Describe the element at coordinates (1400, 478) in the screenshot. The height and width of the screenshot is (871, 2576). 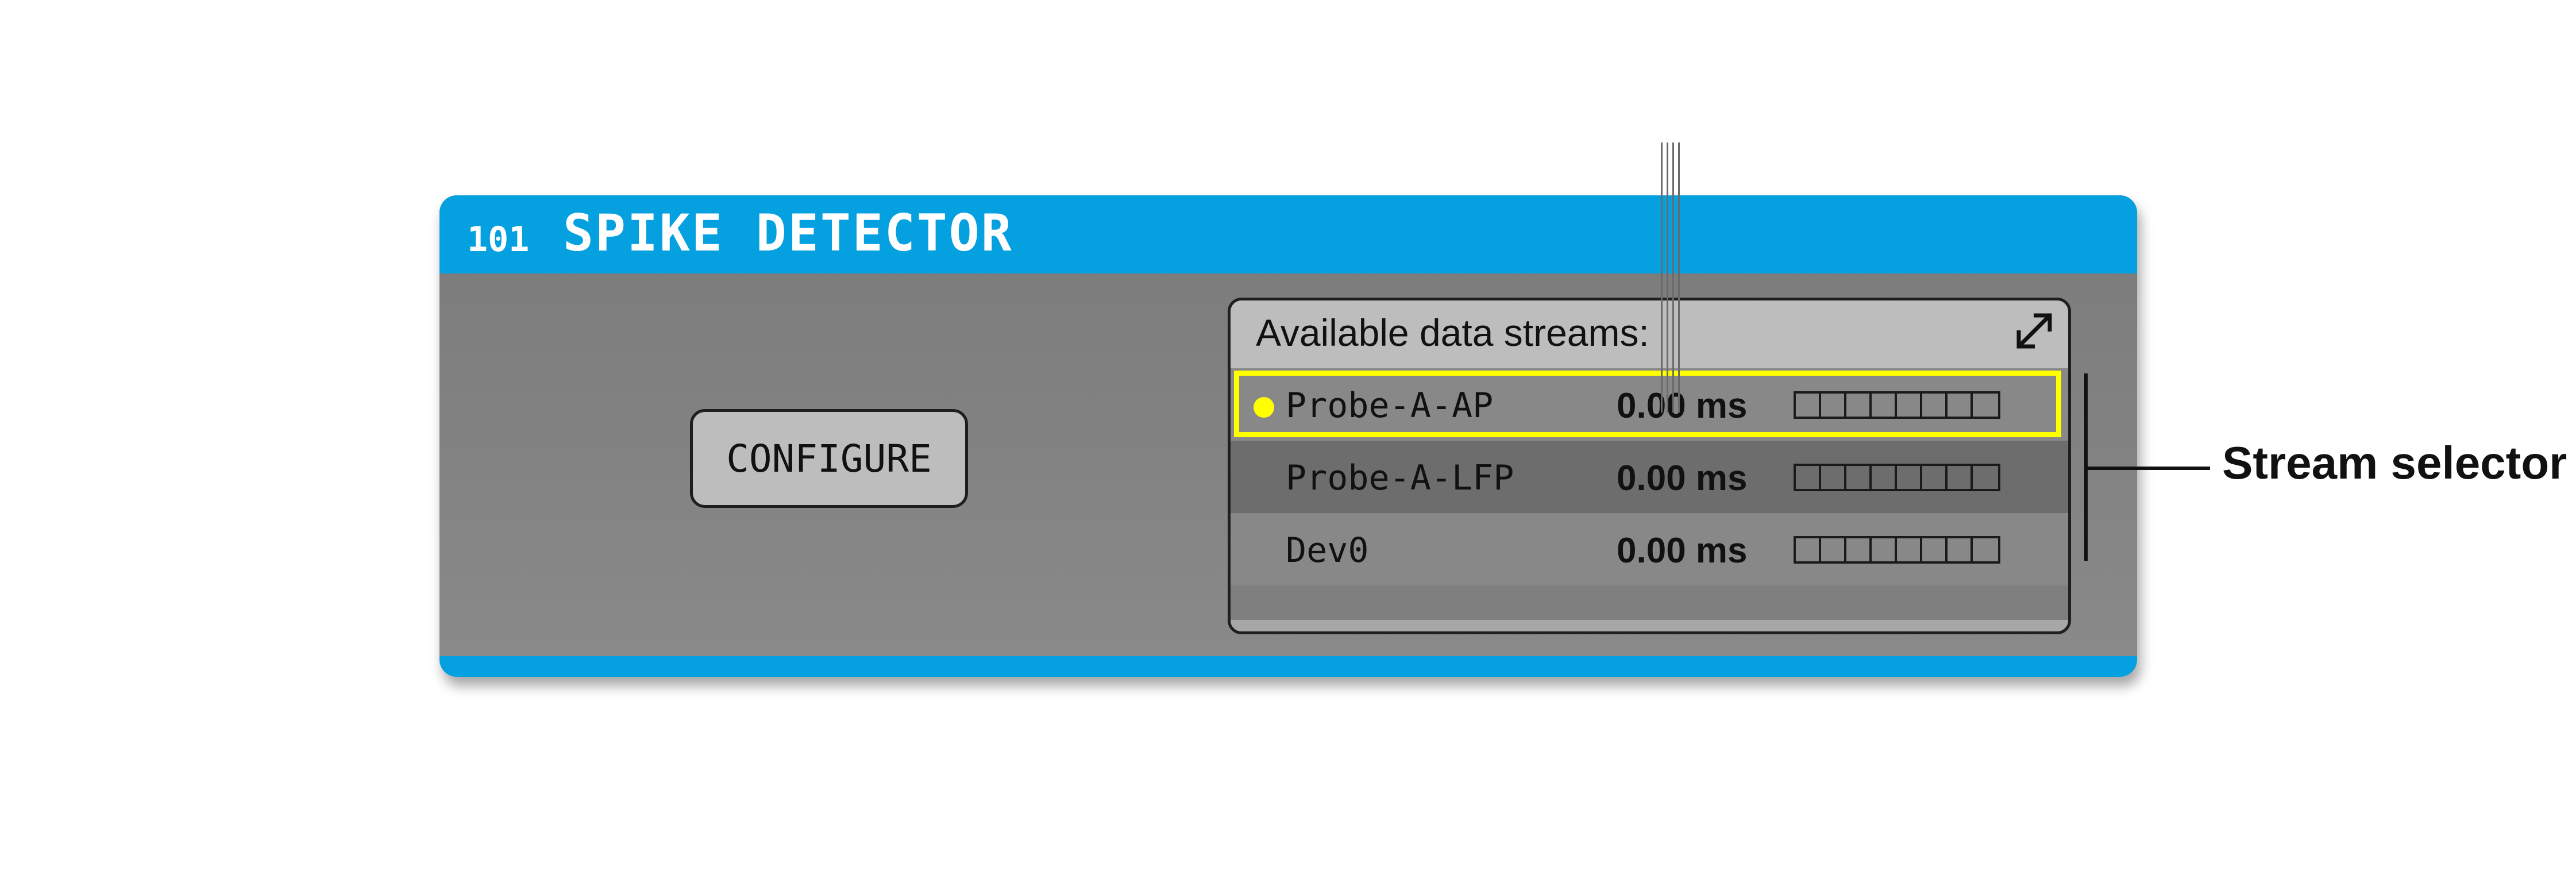
I see `stream-name: Probe-A-LFP` at that location.